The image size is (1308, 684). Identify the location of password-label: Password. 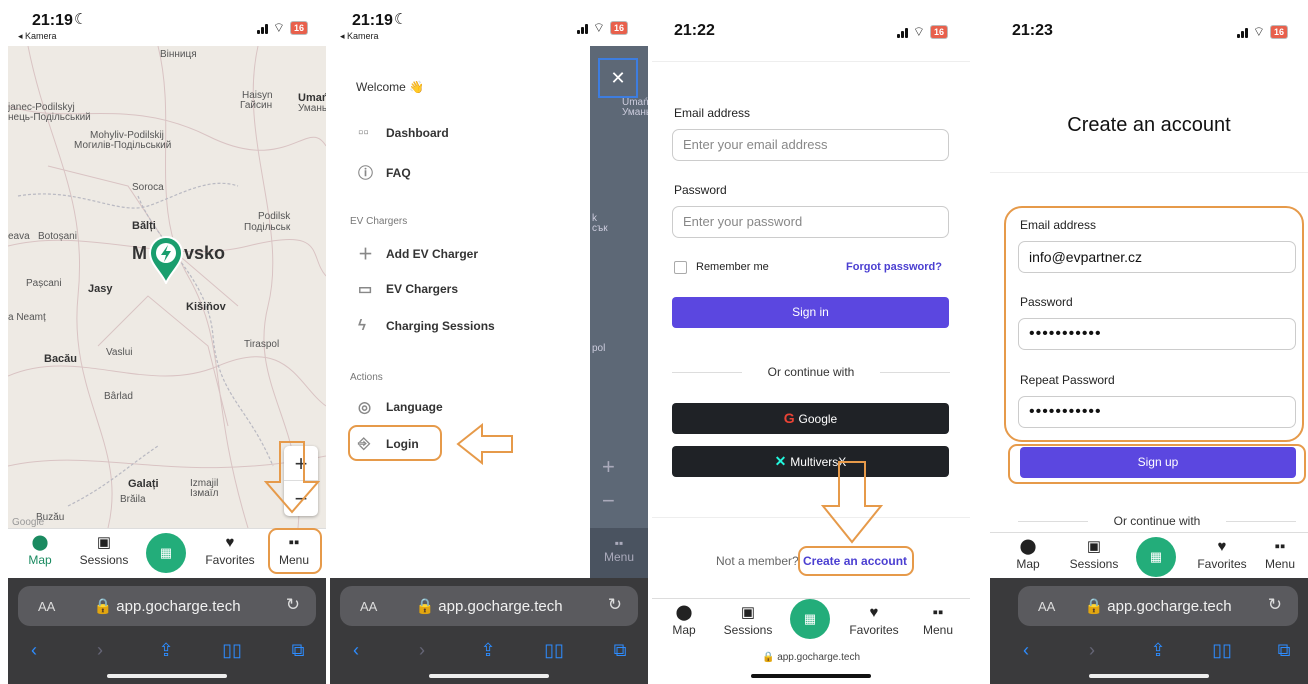
(700, 190).